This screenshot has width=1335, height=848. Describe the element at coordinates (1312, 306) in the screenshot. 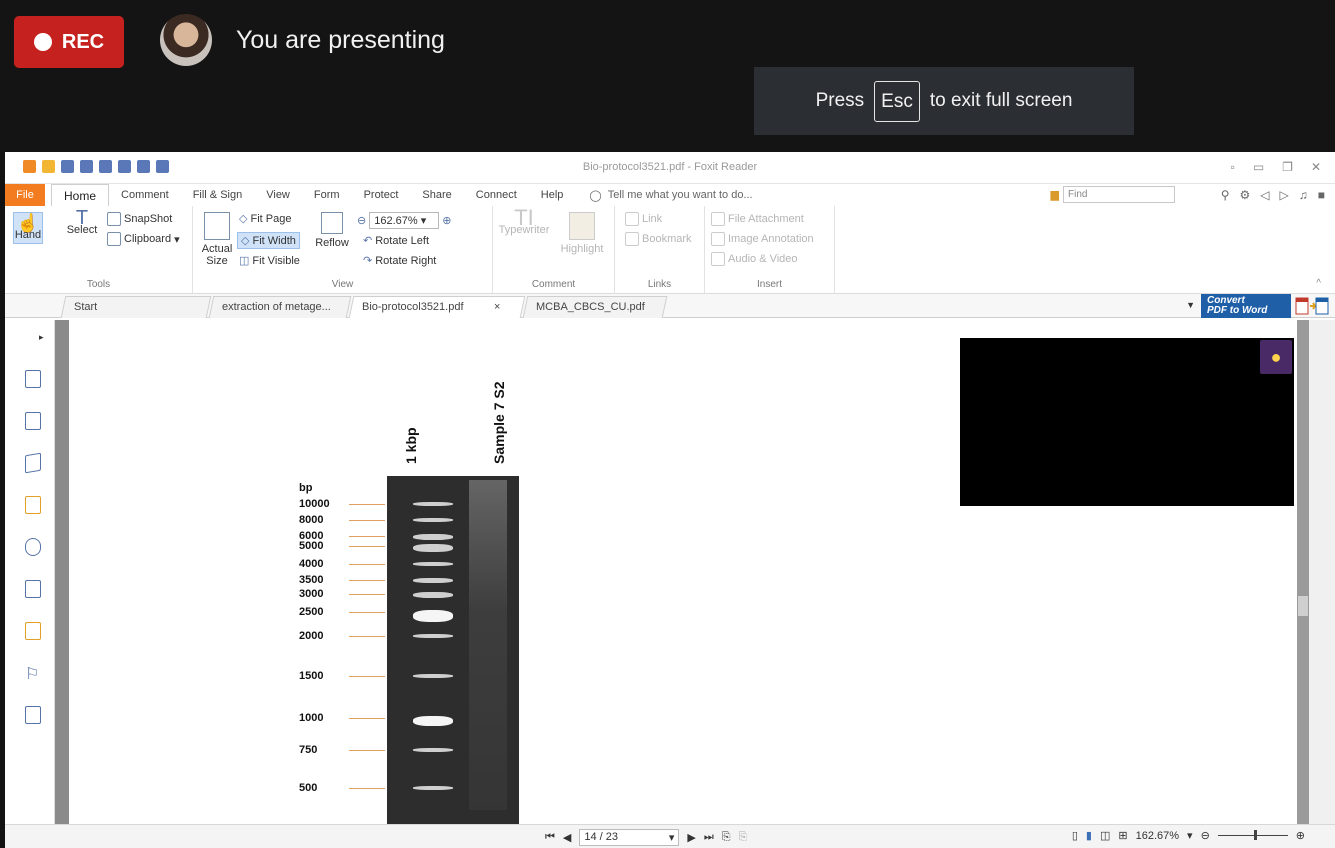

I see `pdf-to-word-icon` at that location.